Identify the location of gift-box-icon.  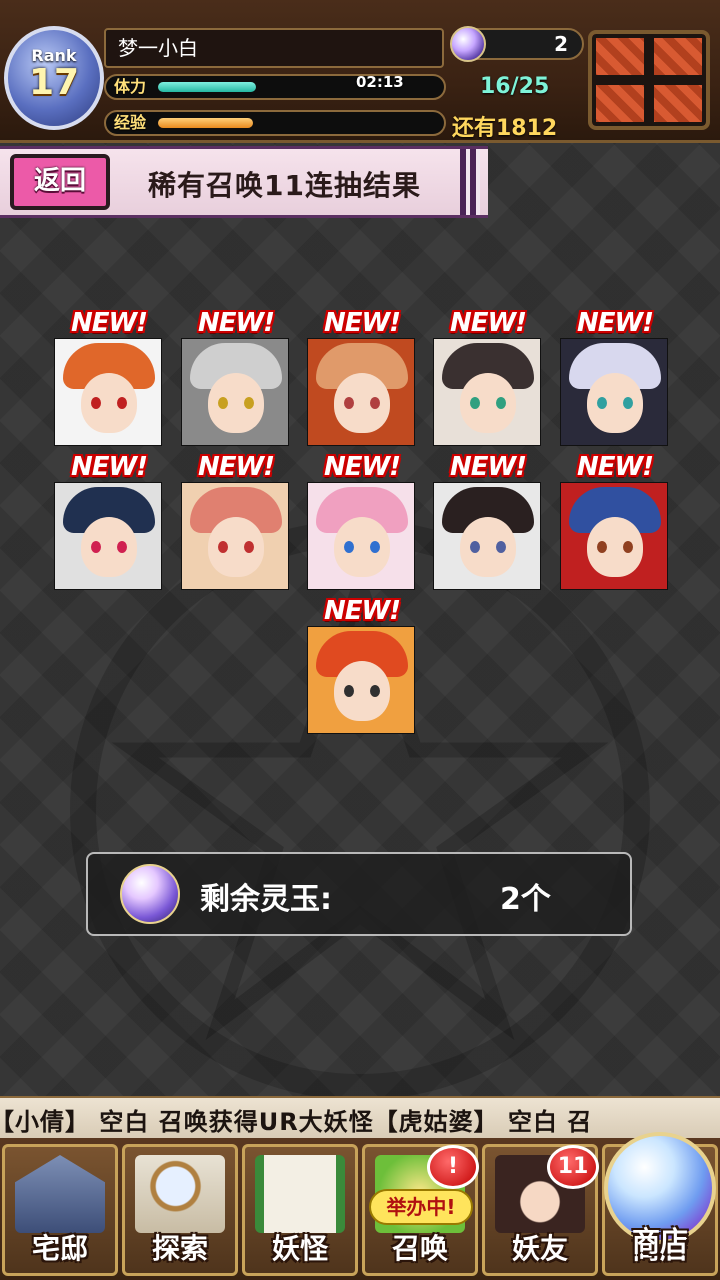
(649, 80).